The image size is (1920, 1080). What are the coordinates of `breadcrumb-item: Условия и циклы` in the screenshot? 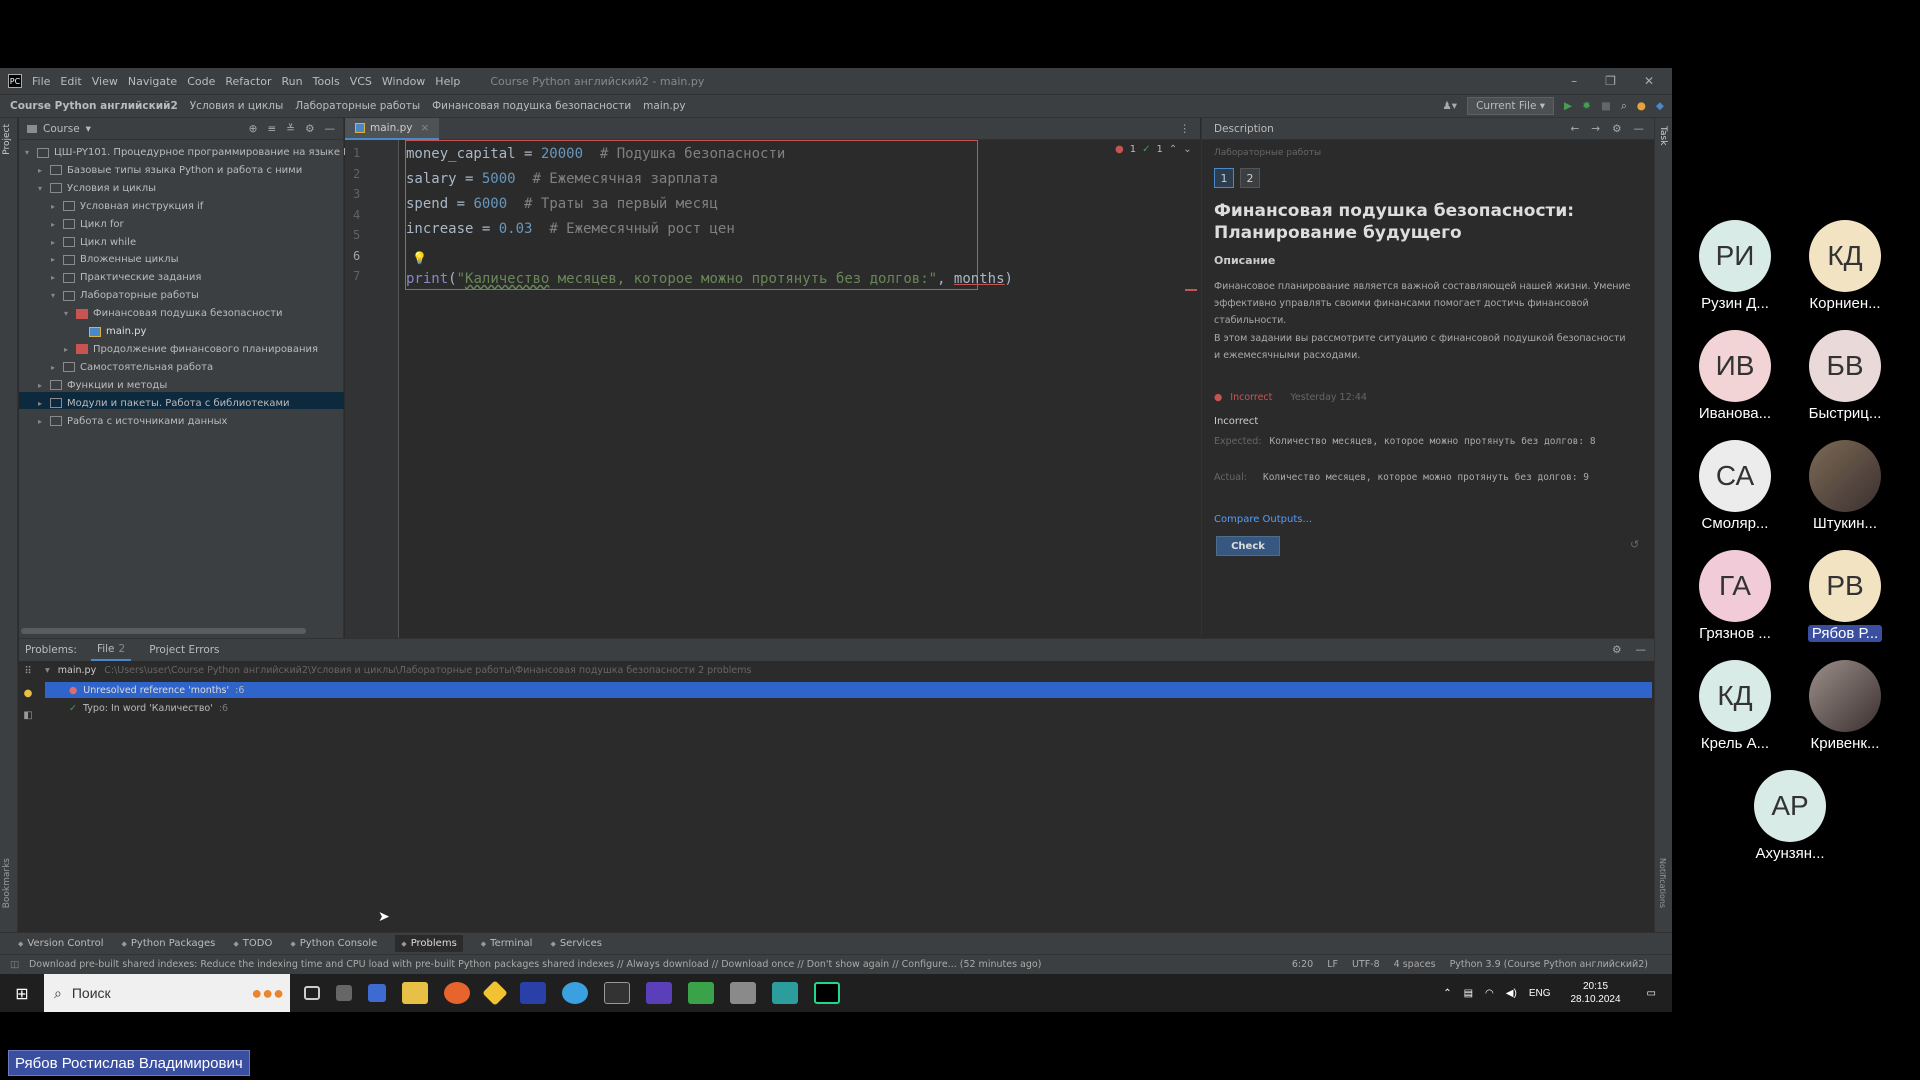 It's located at (236, 106).